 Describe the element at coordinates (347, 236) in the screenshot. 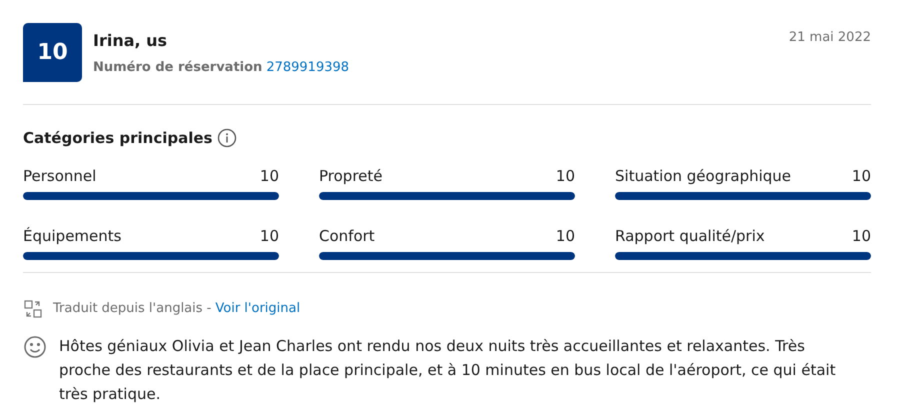

I see `category-label: Confort` at that location.